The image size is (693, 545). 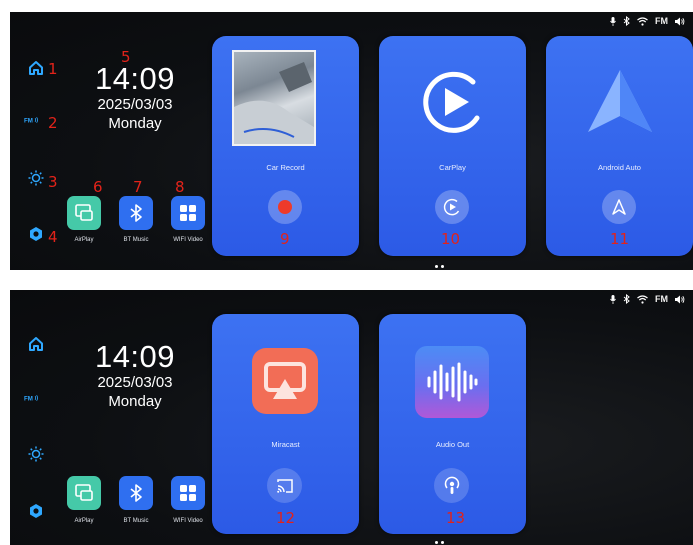 I want to click on carplay-label: CarPlay, so click(x=452, y=167).